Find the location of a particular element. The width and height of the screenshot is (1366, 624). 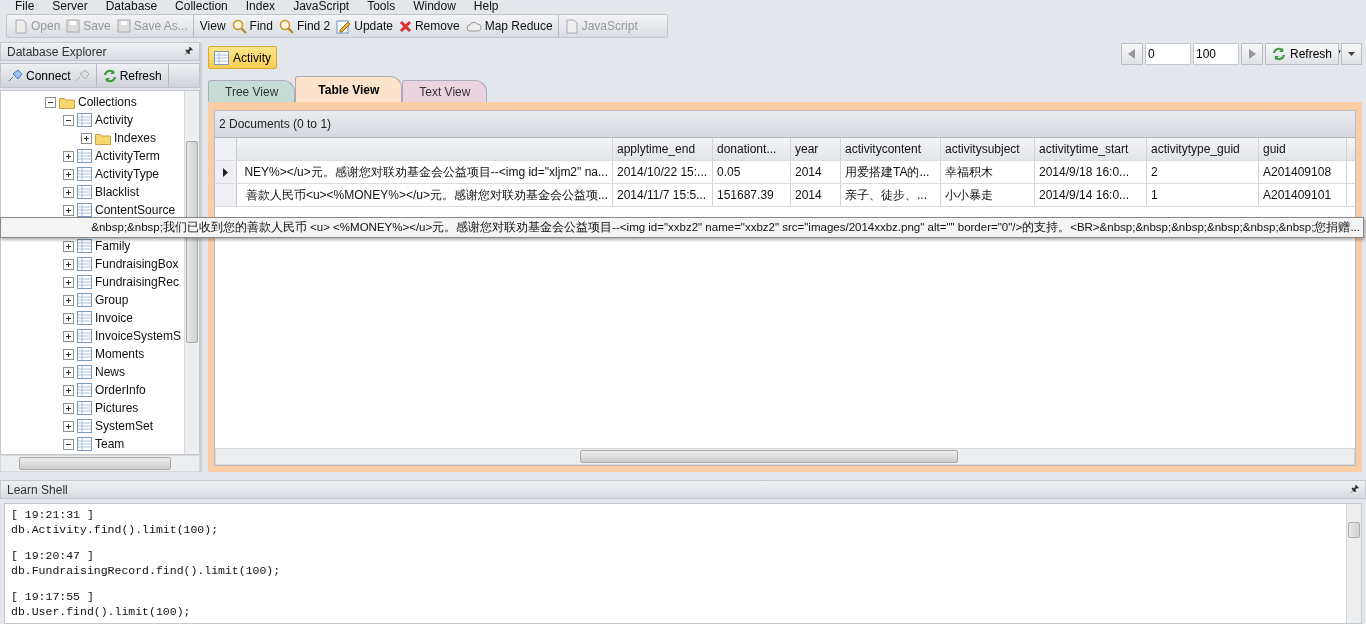

toolbar-button: Find 2 is located at coordinates (304, 26).